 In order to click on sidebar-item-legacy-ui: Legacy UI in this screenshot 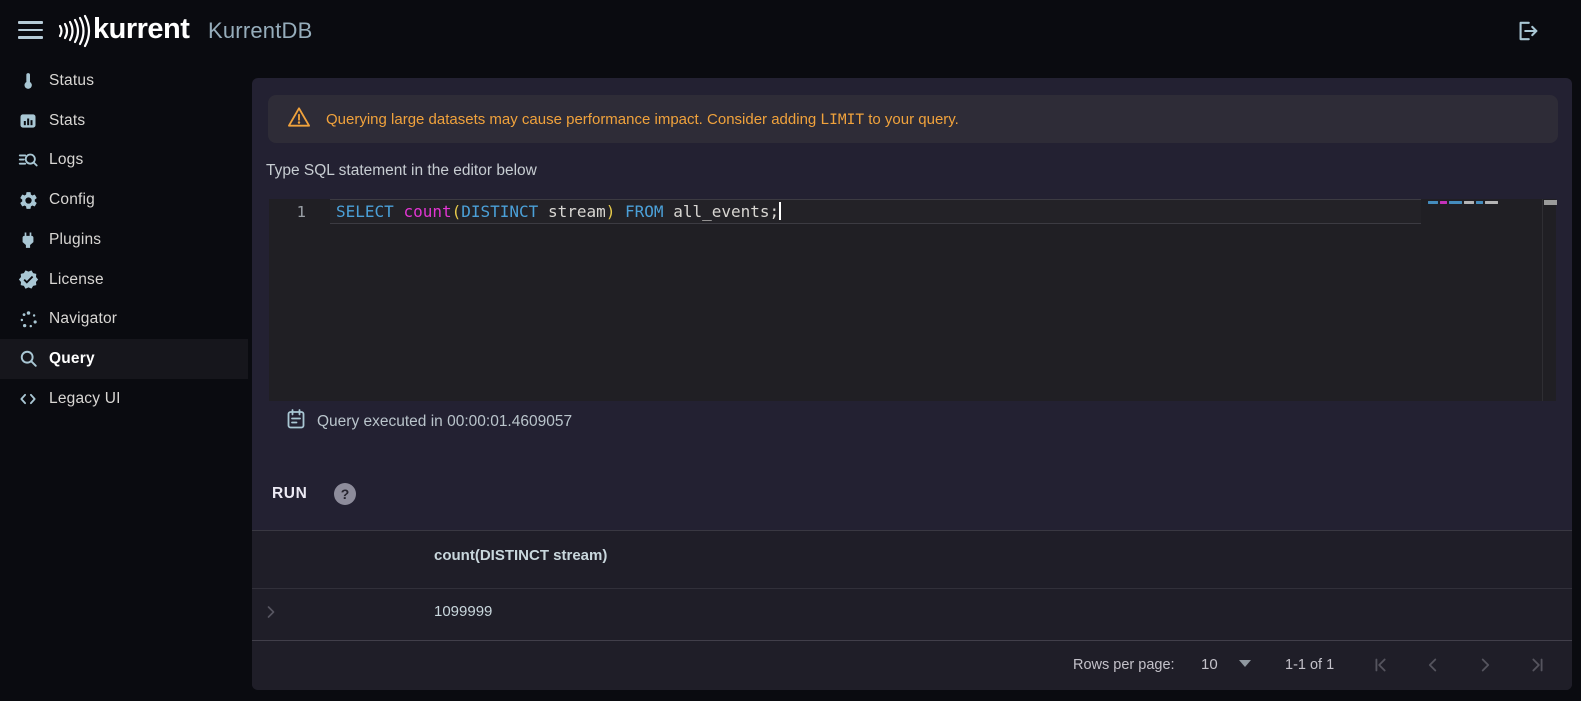, I will do `click(124, 399)`.